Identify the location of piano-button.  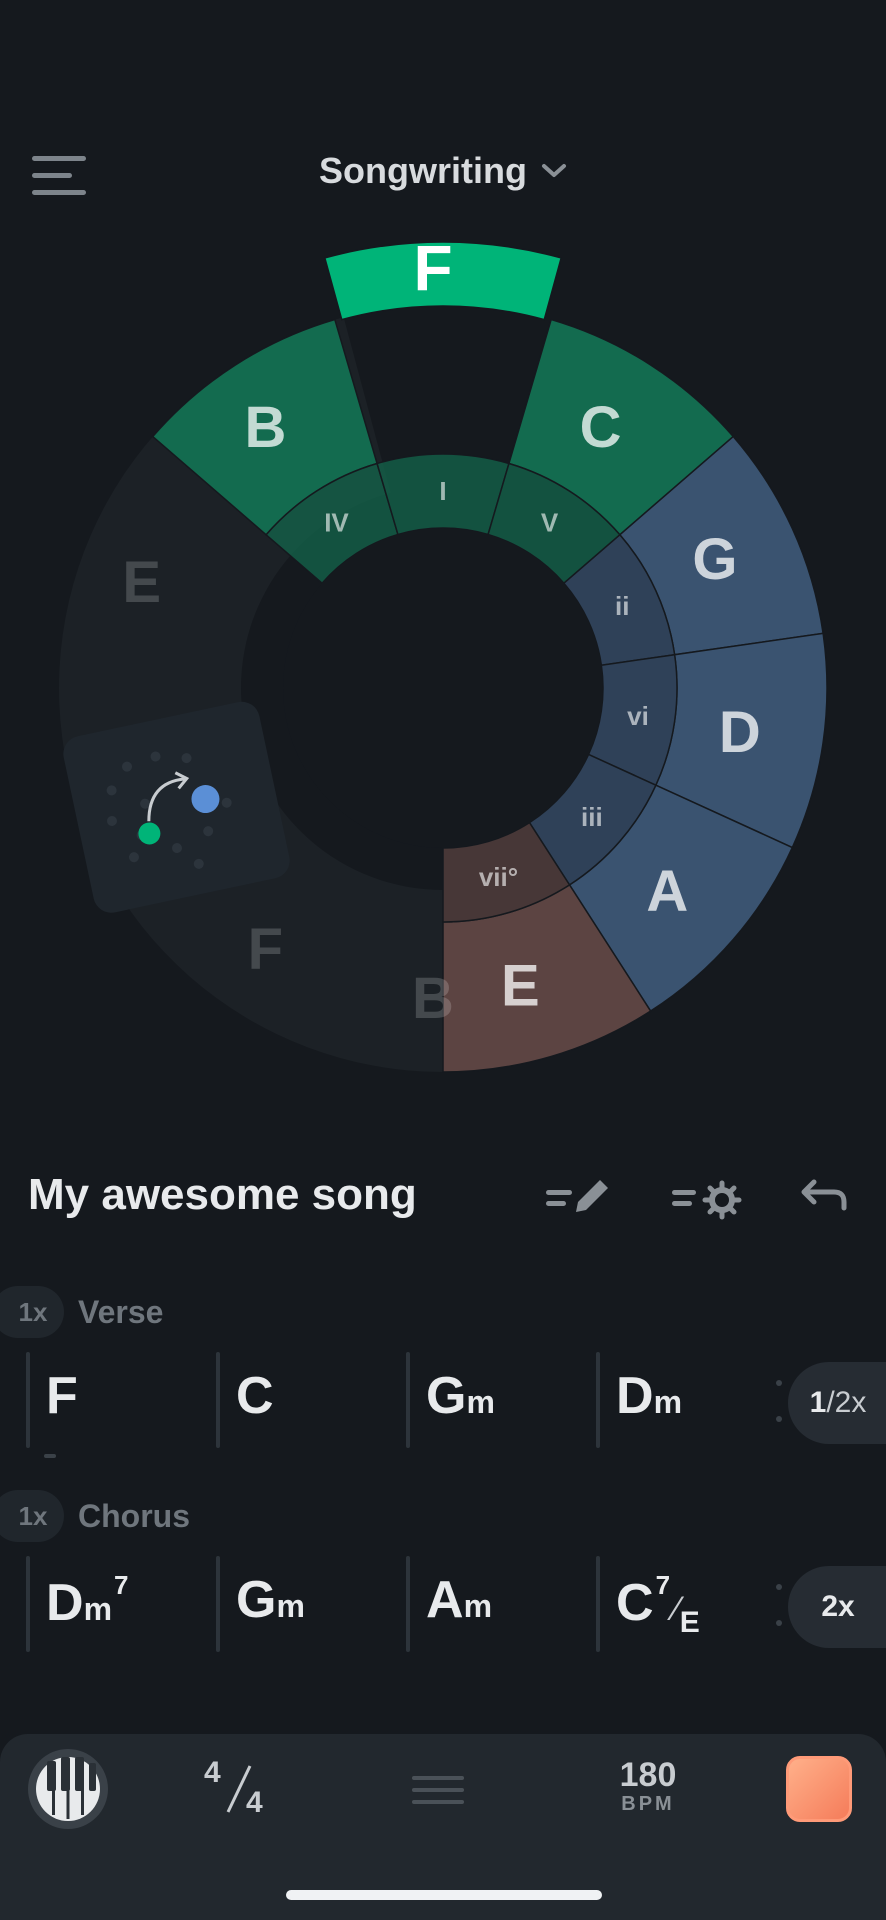
(68, 1789).